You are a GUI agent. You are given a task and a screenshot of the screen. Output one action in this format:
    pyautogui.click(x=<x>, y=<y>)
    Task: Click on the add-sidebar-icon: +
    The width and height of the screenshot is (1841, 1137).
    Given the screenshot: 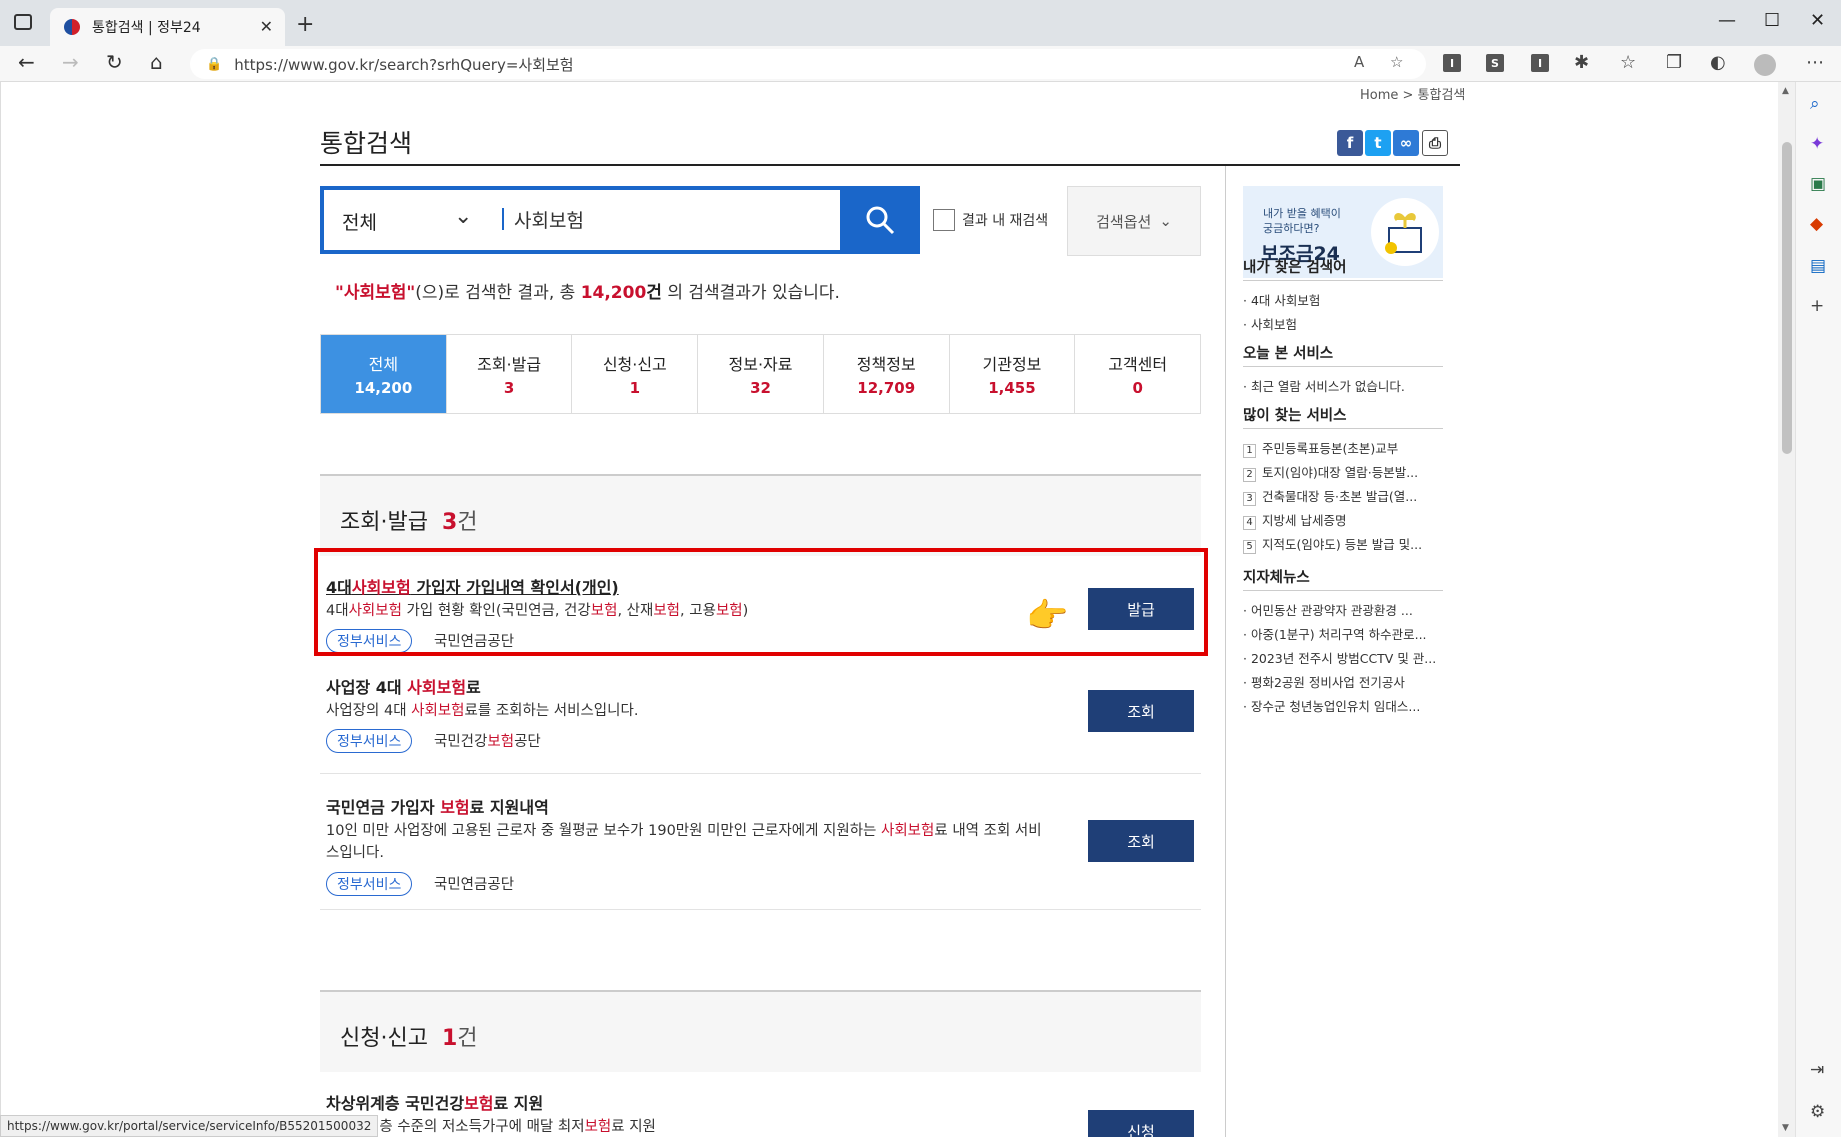 What is the action you would take?
    pyautogui.click(x=1817, y=306)
    